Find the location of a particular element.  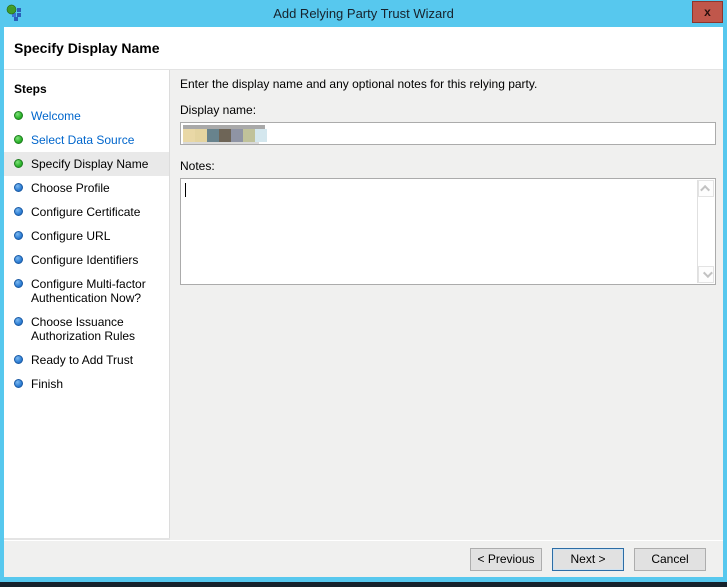

redaction-blocks is located at coordinates (231, 135).